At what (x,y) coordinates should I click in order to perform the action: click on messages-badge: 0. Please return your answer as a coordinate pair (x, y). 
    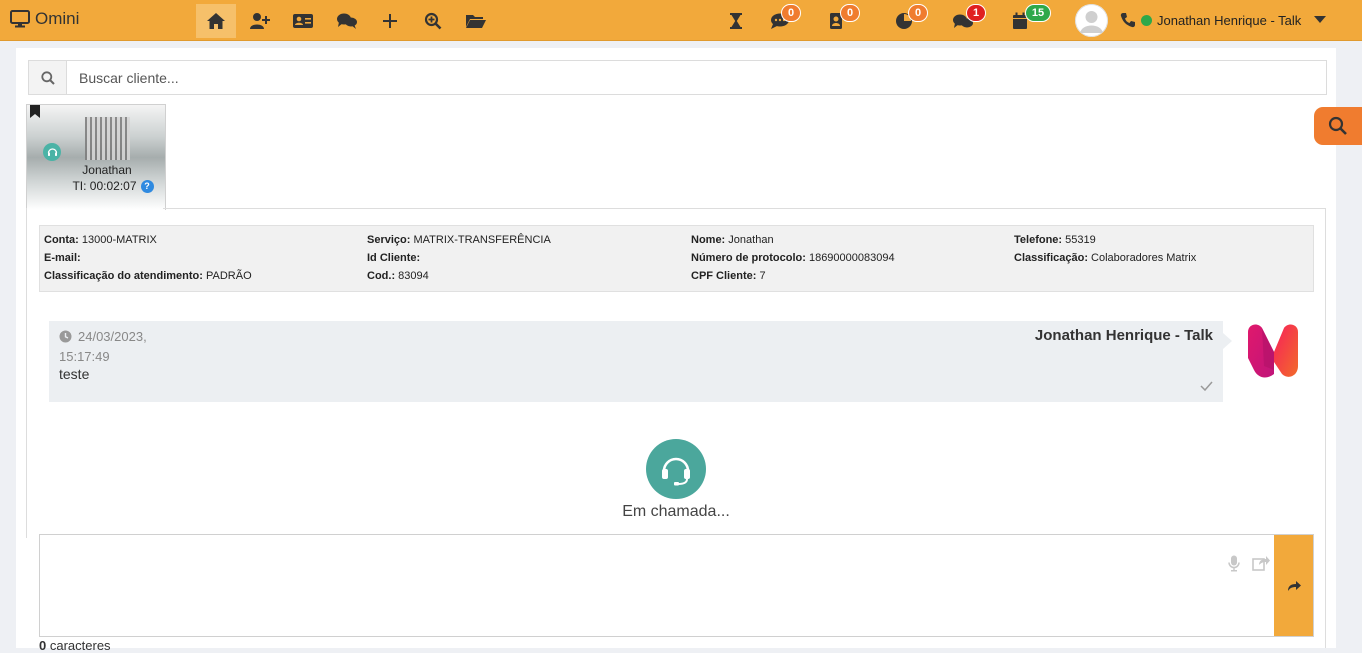
    Looking at the image, I should click on (791, 13).